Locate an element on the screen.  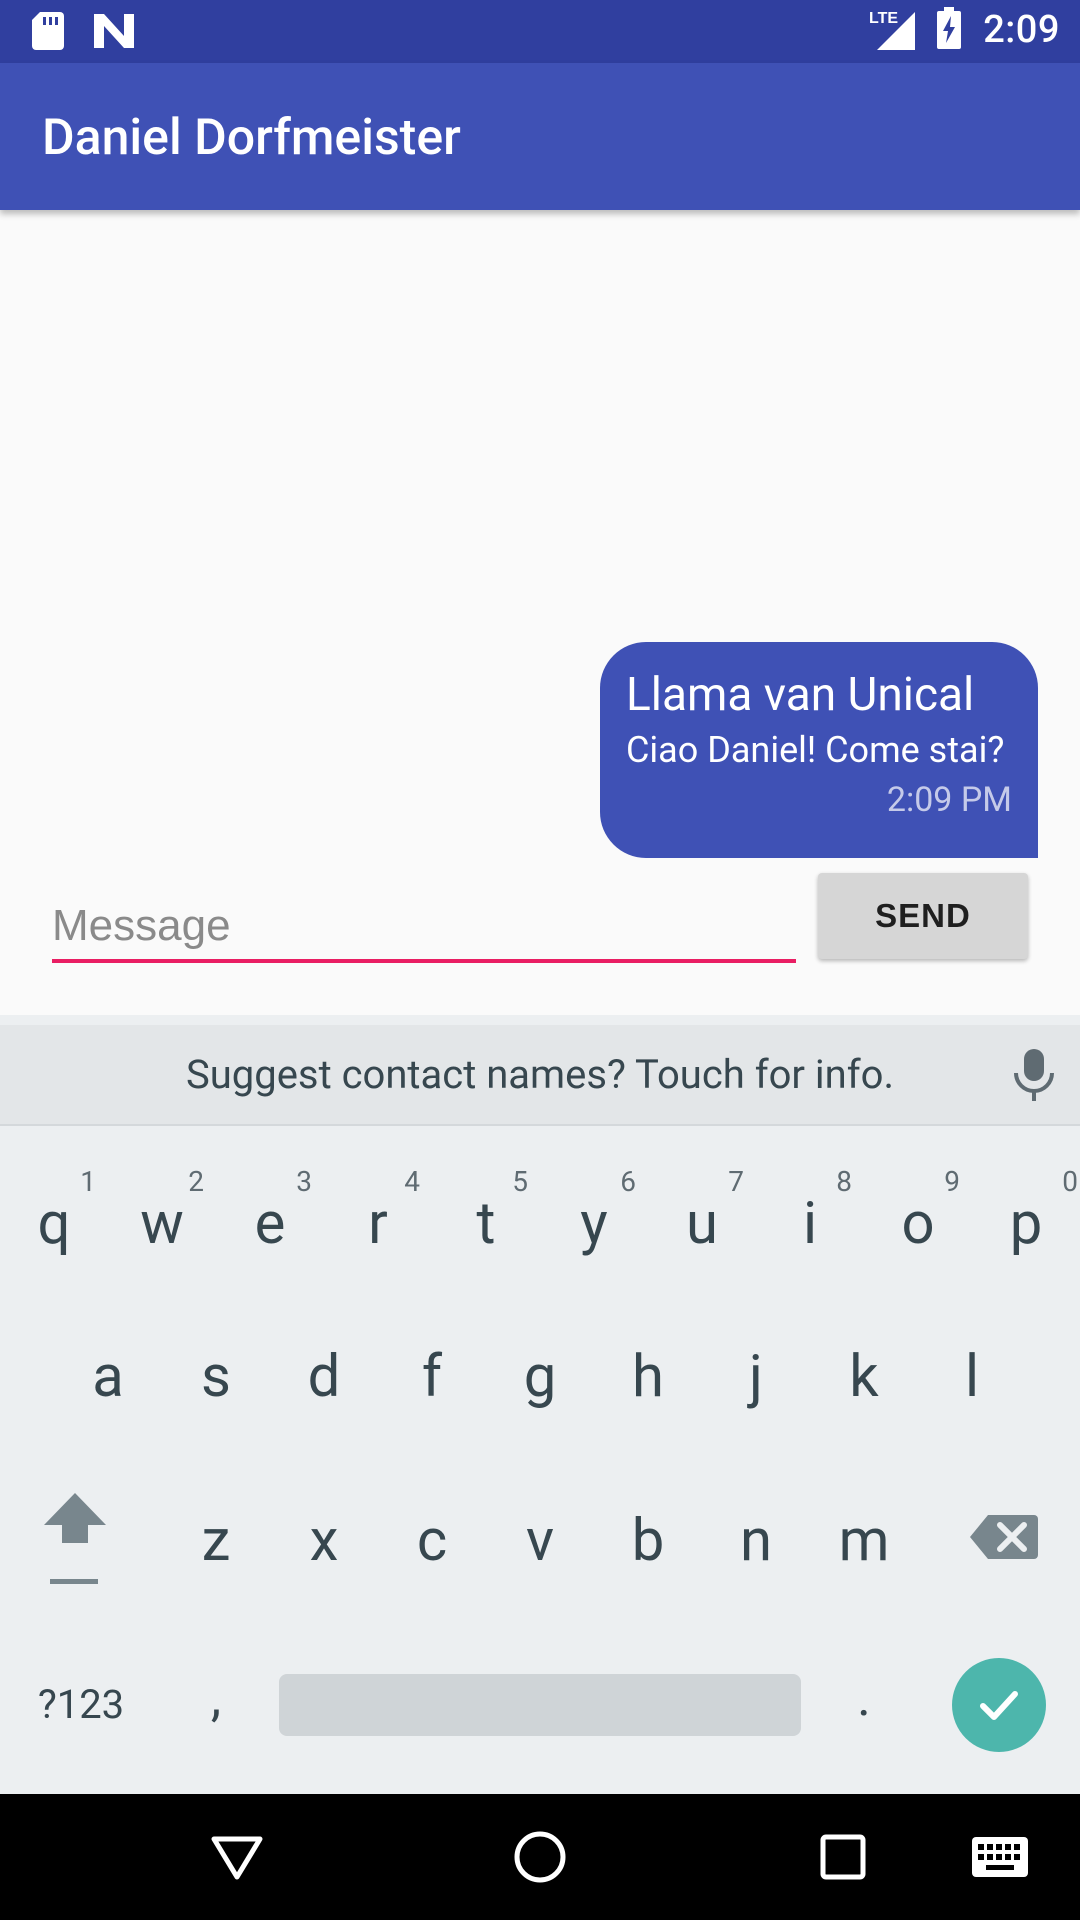
send-button: SEND is located at coordinates (923, 916).